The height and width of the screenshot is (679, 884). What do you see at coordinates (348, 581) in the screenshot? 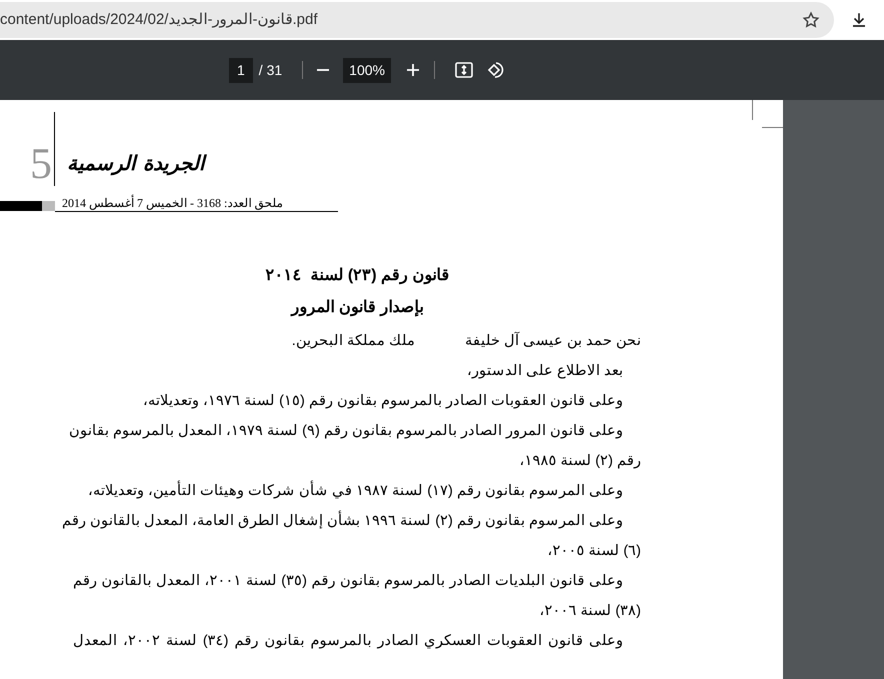
I see `body-text: وعلى قانون البلديات الصادر بالمرسوم بقانون رقم (٣٥) لسنة ٢٠٠١، المعدل بالقانون رقم` at bounding box center [348, 581].